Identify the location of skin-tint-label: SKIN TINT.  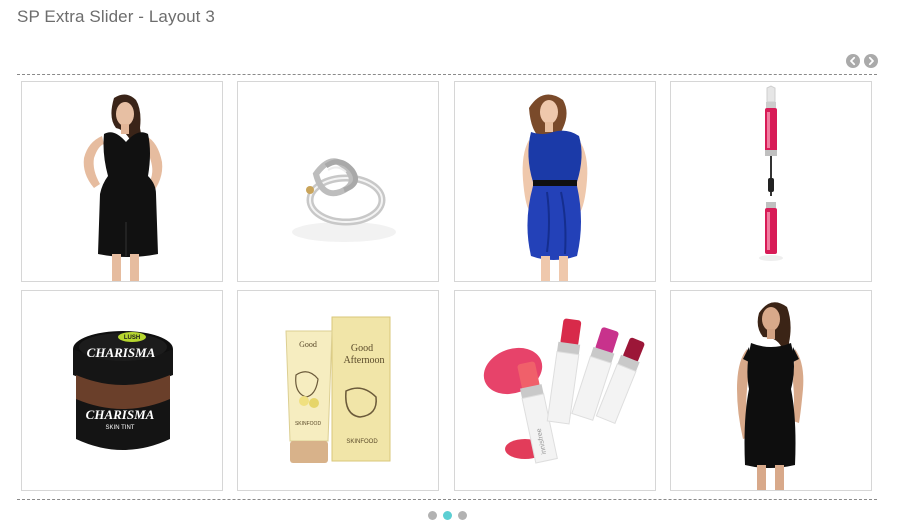
(120, 428).